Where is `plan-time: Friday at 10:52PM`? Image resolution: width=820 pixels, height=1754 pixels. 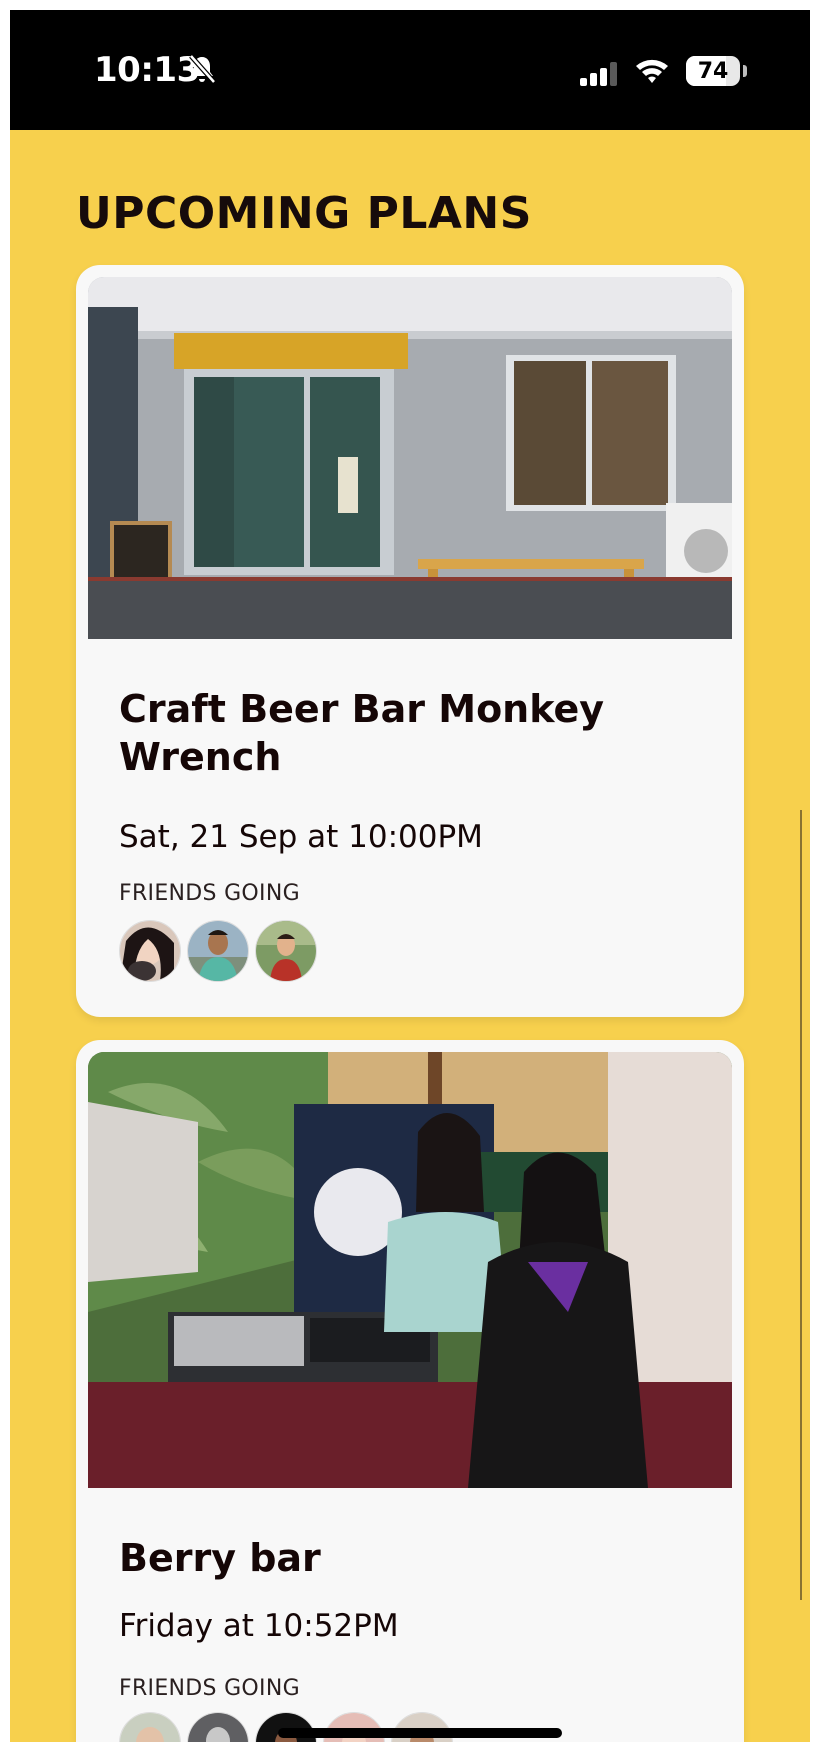
plan-time: Friday at 10:52PM is located at coordinates (259, 1626).